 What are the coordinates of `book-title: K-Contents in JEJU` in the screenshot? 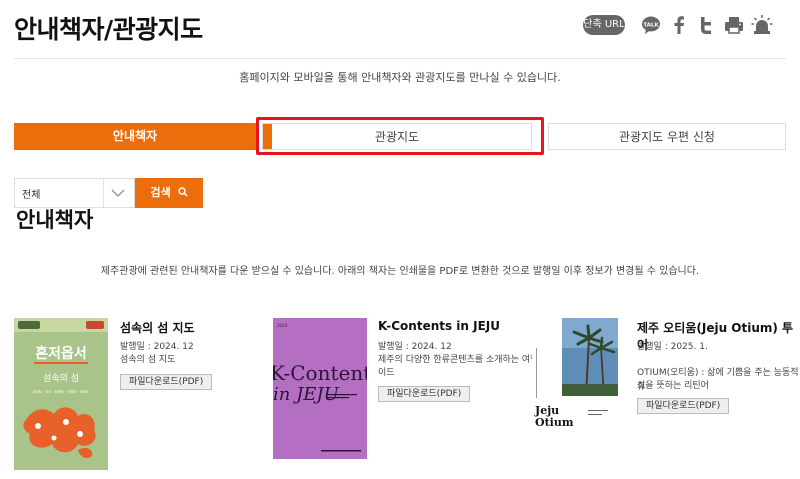 It's located at (439, 326).